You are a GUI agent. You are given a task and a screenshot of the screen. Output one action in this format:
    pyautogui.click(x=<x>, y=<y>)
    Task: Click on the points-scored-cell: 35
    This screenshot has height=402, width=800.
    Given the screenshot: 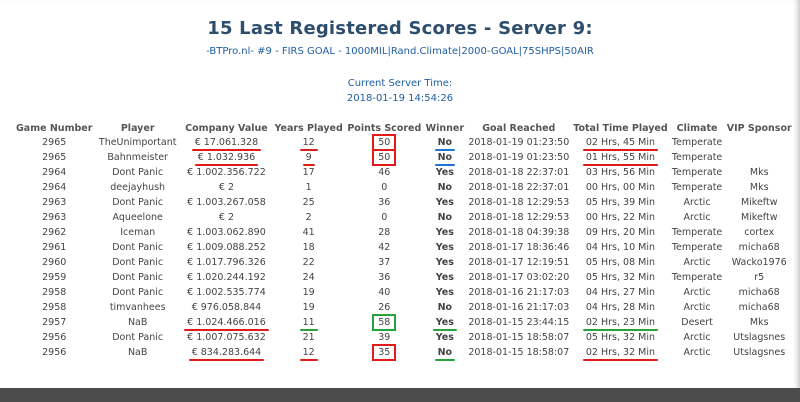 What is the action you would take?
    pyautogui.click(x=384, y=352)
    